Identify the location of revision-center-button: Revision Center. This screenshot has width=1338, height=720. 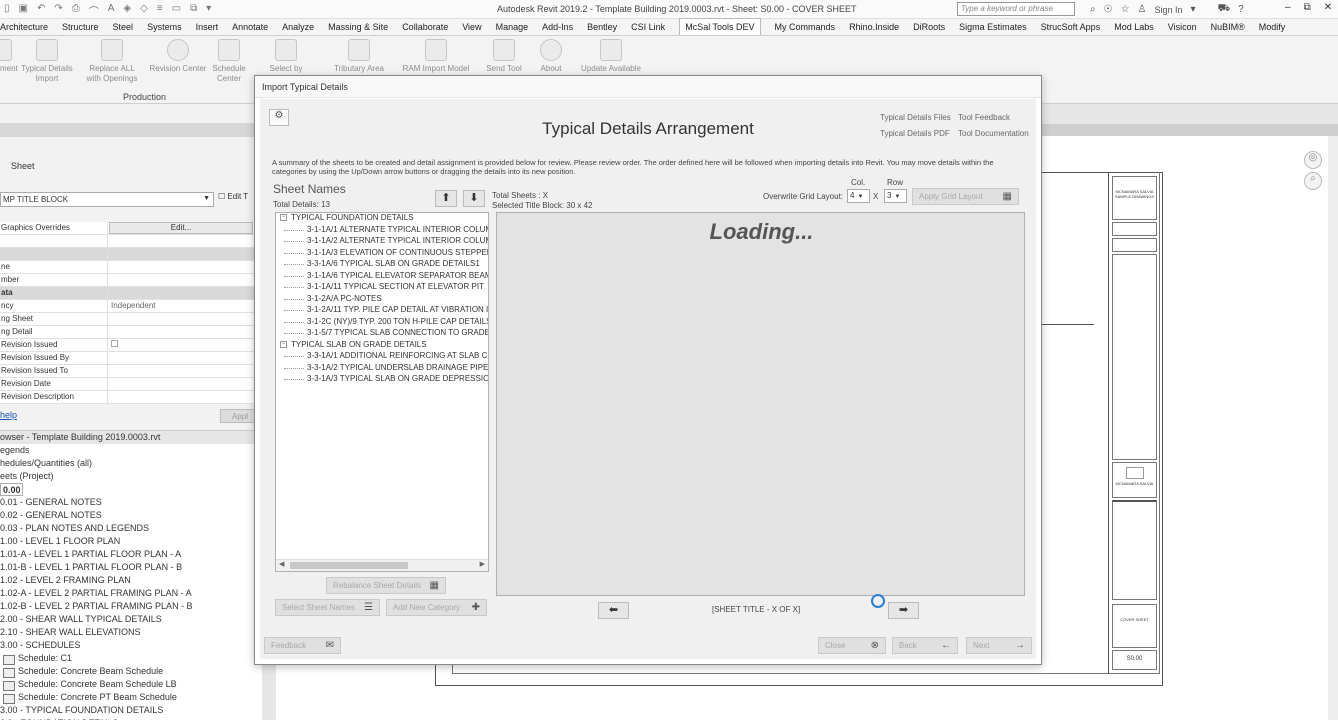
(178, 56).